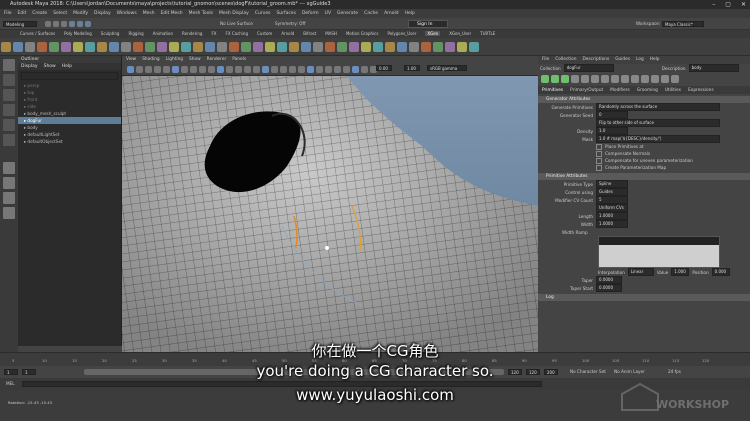 This screenshot has width=750, height=421. What do you see at coordinates (69, 141) in the screenshot?
I see `outliner-item: ▸ defaultObjectSet` at bounding box center [69, 141].